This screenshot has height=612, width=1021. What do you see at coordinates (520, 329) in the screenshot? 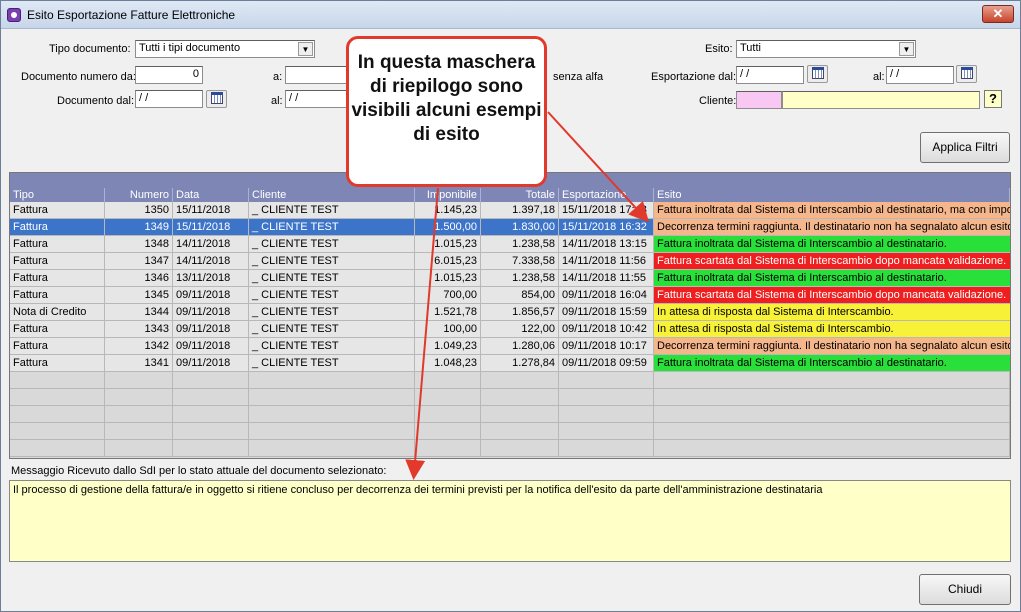
I see `cell-totale: 122,00` at bounding box center [520, 329].